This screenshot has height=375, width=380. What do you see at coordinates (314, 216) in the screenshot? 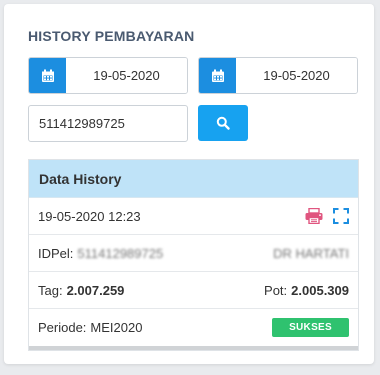
I see `print-icon` at bounding box center [314, 216].